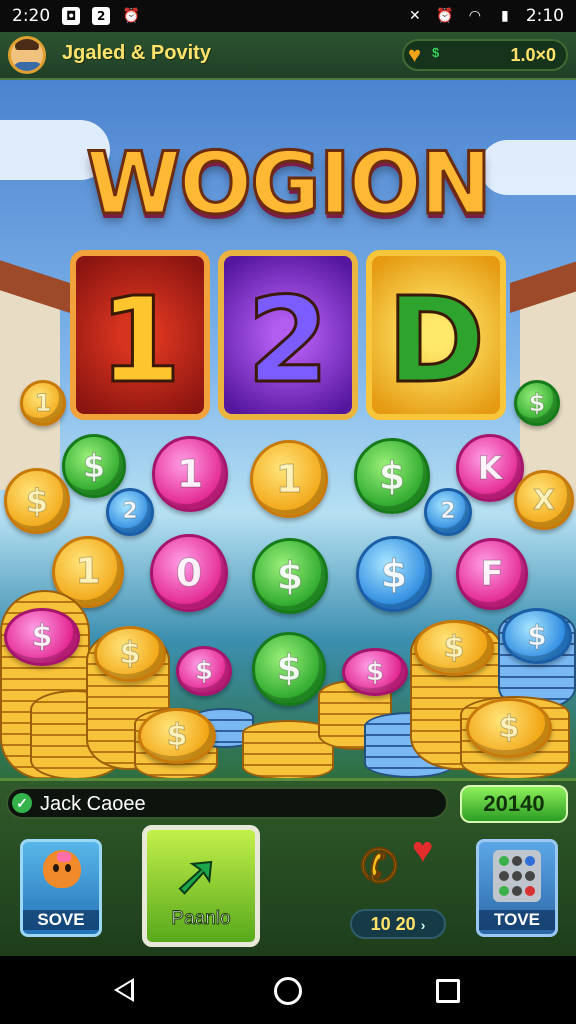 This screenshot has height=1024, width=576. I want to click on dots-grid-icon, so click(517, 876).